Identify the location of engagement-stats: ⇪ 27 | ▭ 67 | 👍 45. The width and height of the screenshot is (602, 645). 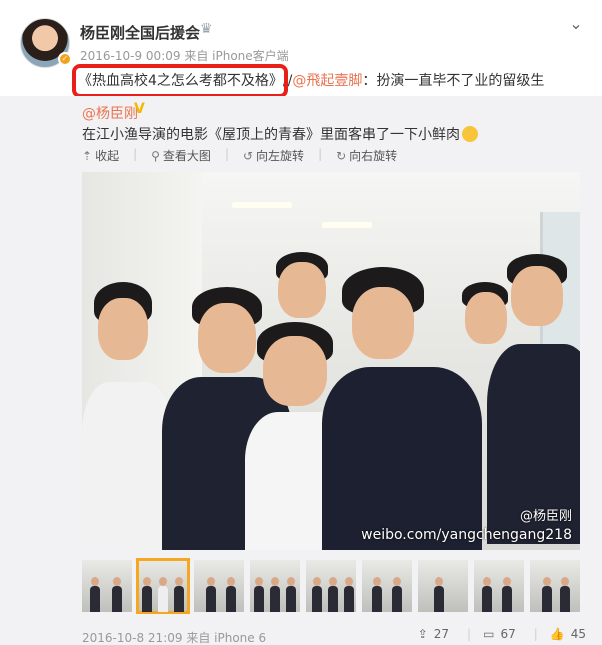
(502, 634).